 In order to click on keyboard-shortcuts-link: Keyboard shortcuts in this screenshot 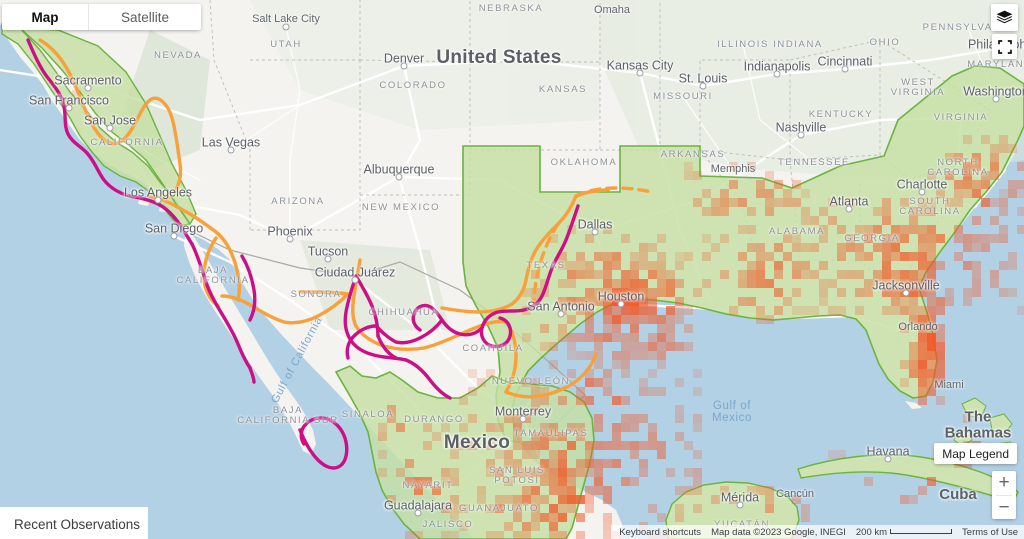, I will do `click(660, 532)`.